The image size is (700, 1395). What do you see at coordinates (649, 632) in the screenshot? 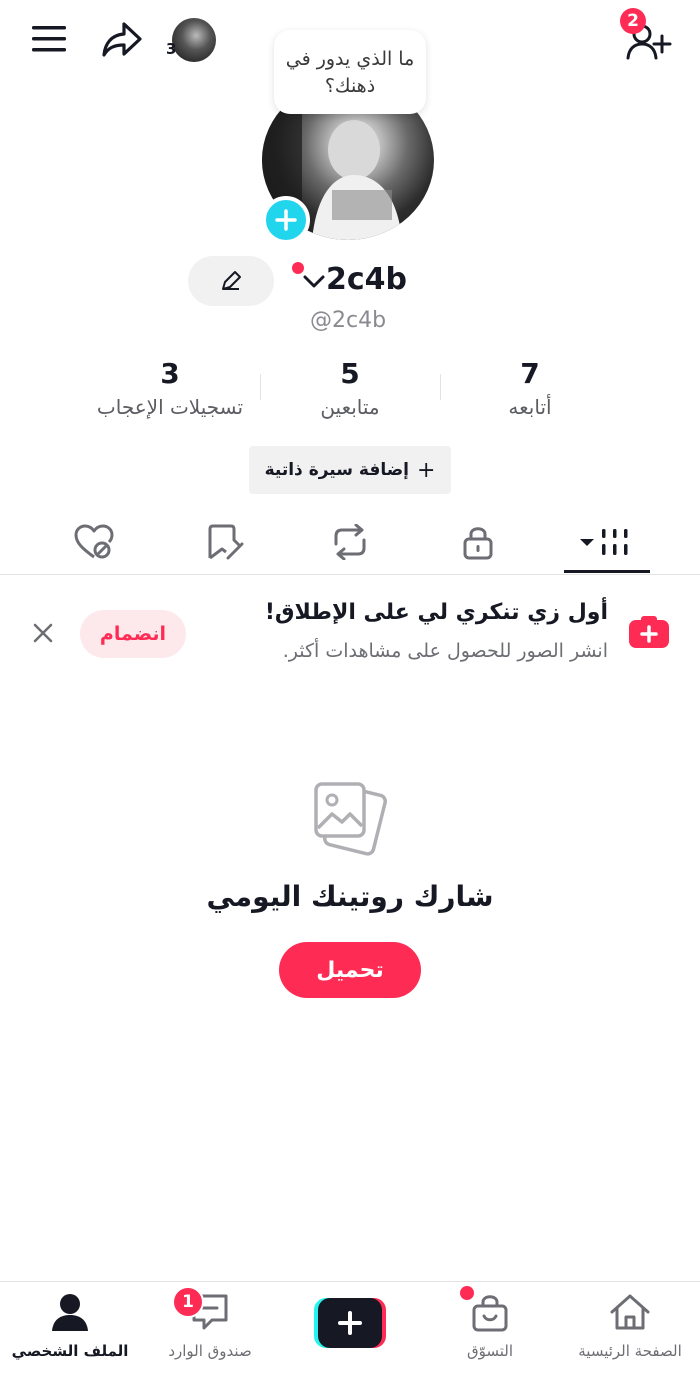
I see `add-photo-icon` at bounding box center [649, 632].